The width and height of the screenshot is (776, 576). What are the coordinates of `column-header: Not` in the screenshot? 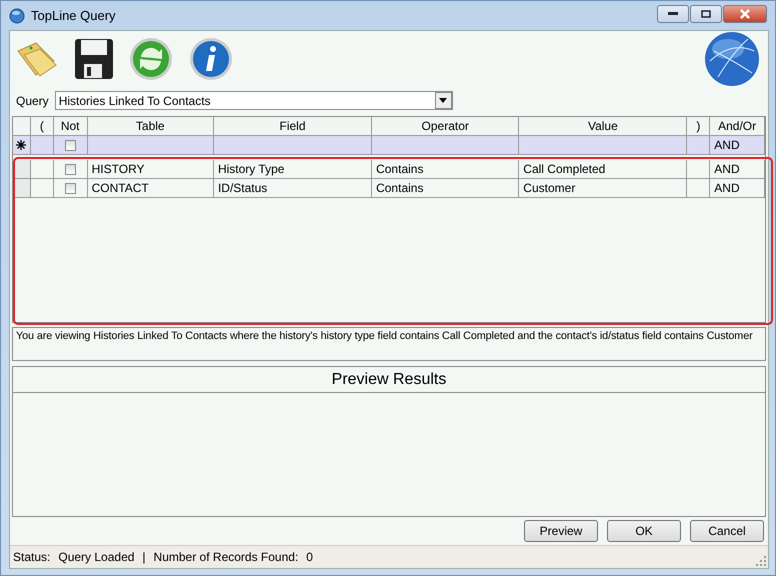 It's located at (71, 126).